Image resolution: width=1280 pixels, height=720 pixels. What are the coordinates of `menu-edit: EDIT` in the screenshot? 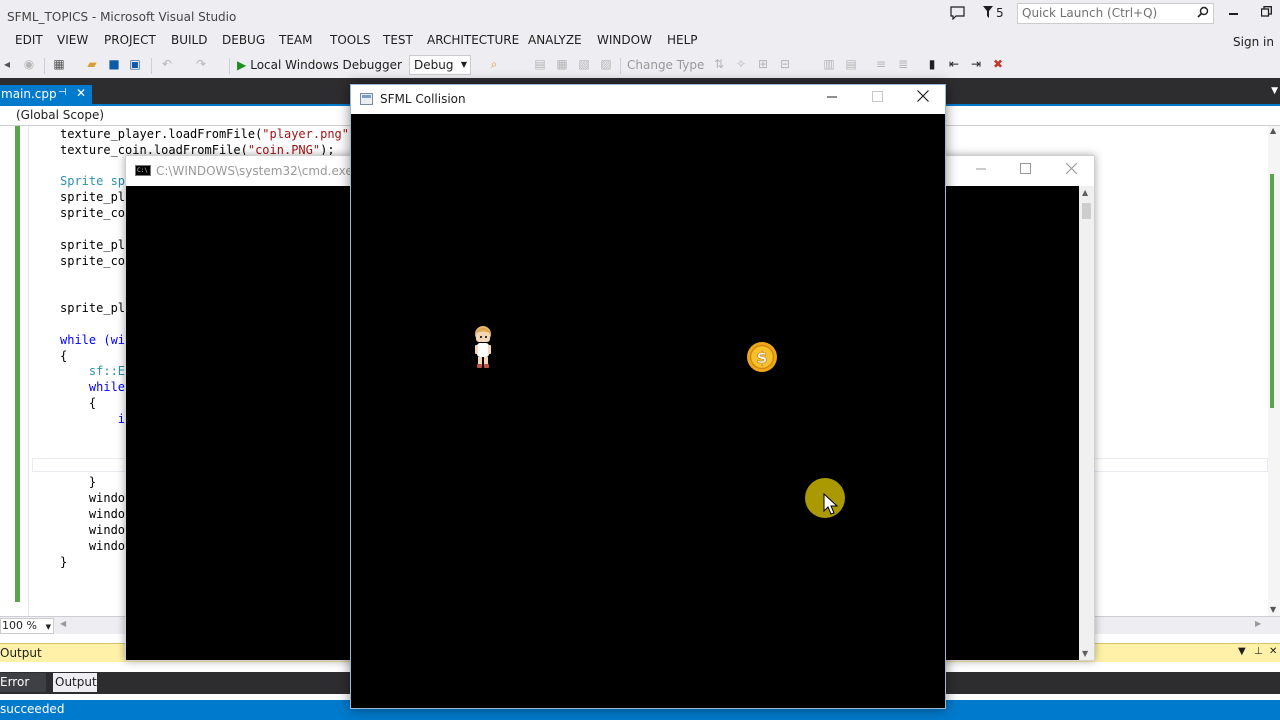 It's located at (29, 40).